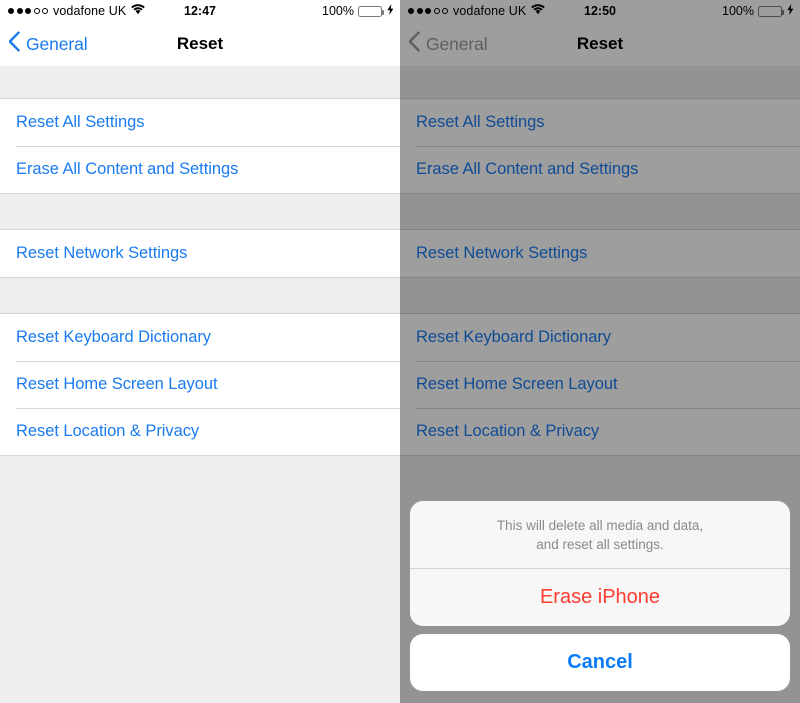  I want to click on status-bar: vodafone UK 12:50 100%, so click(600, 11).